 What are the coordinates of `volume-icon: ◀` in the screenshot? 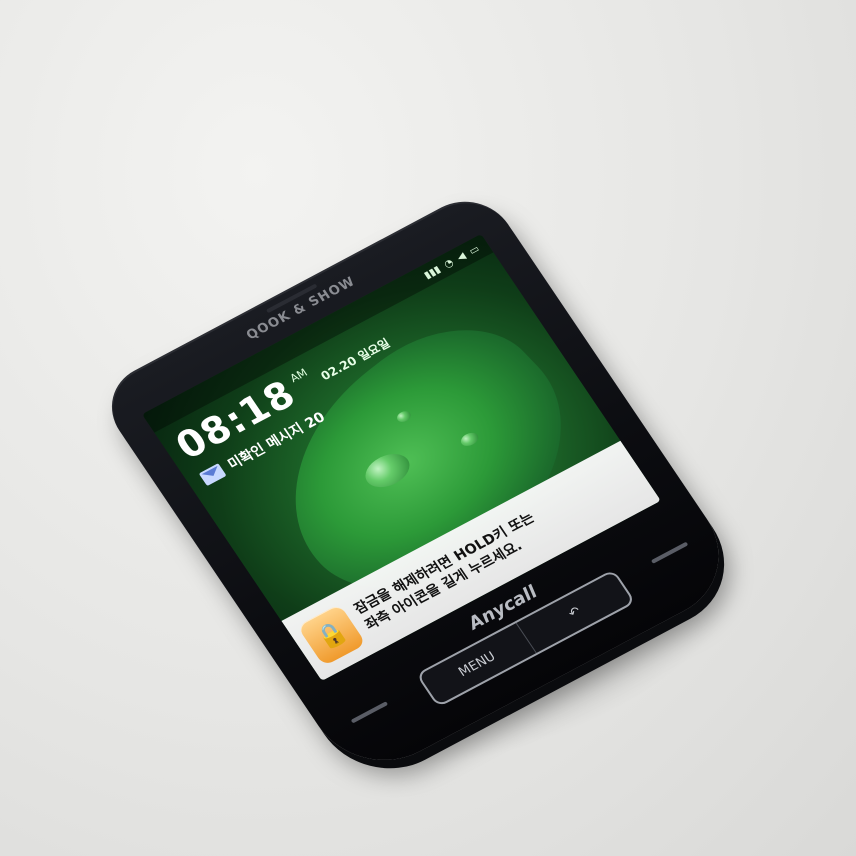 It's located at (461, 257).